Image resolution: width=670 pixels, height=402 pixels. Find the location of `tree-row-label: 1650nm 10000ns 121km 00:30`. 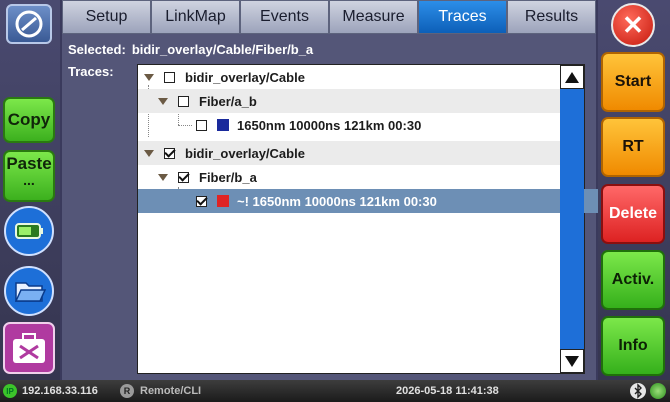

tree-row-label: 1650nm 10000ns 121km 00:30 is located at coordinates (329, 125).